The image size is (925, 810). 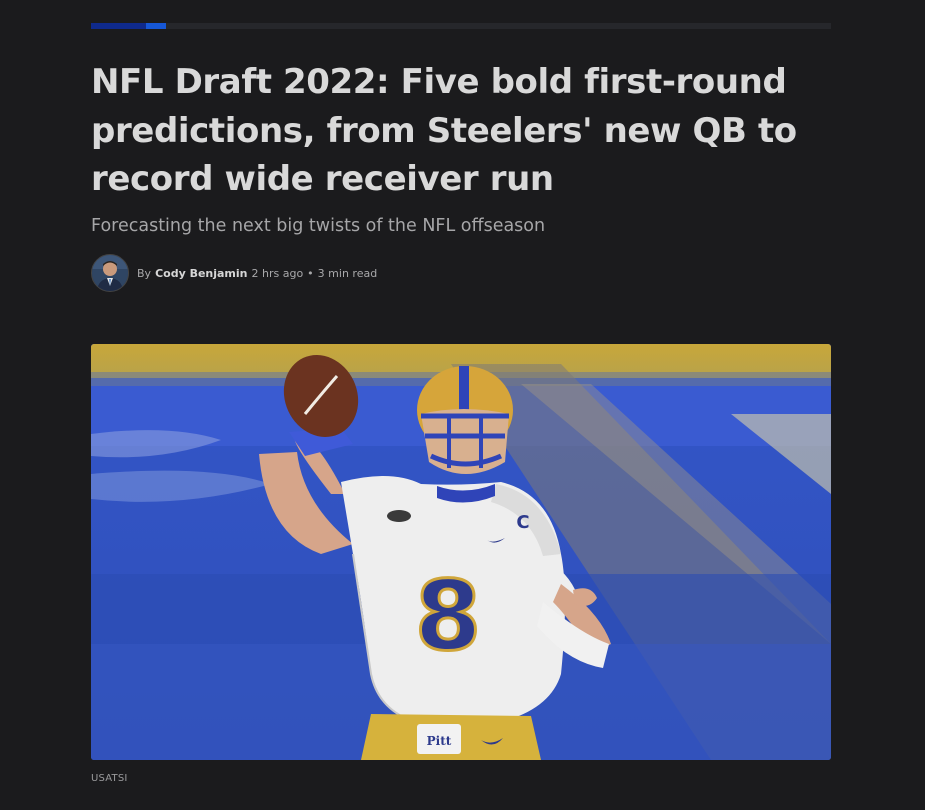 What do you see at coordinates (522, 522) in the screenshot?
I see `captain-patch: C` at bounding box center [522, 522].